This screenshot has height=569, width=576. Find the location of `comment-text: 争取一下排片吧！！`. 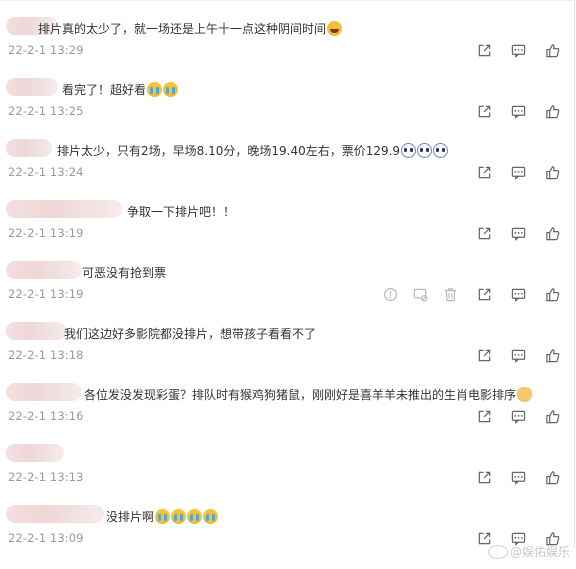

comment-text: 争取一下排片吧！！ is located at coordinates (181, 212).